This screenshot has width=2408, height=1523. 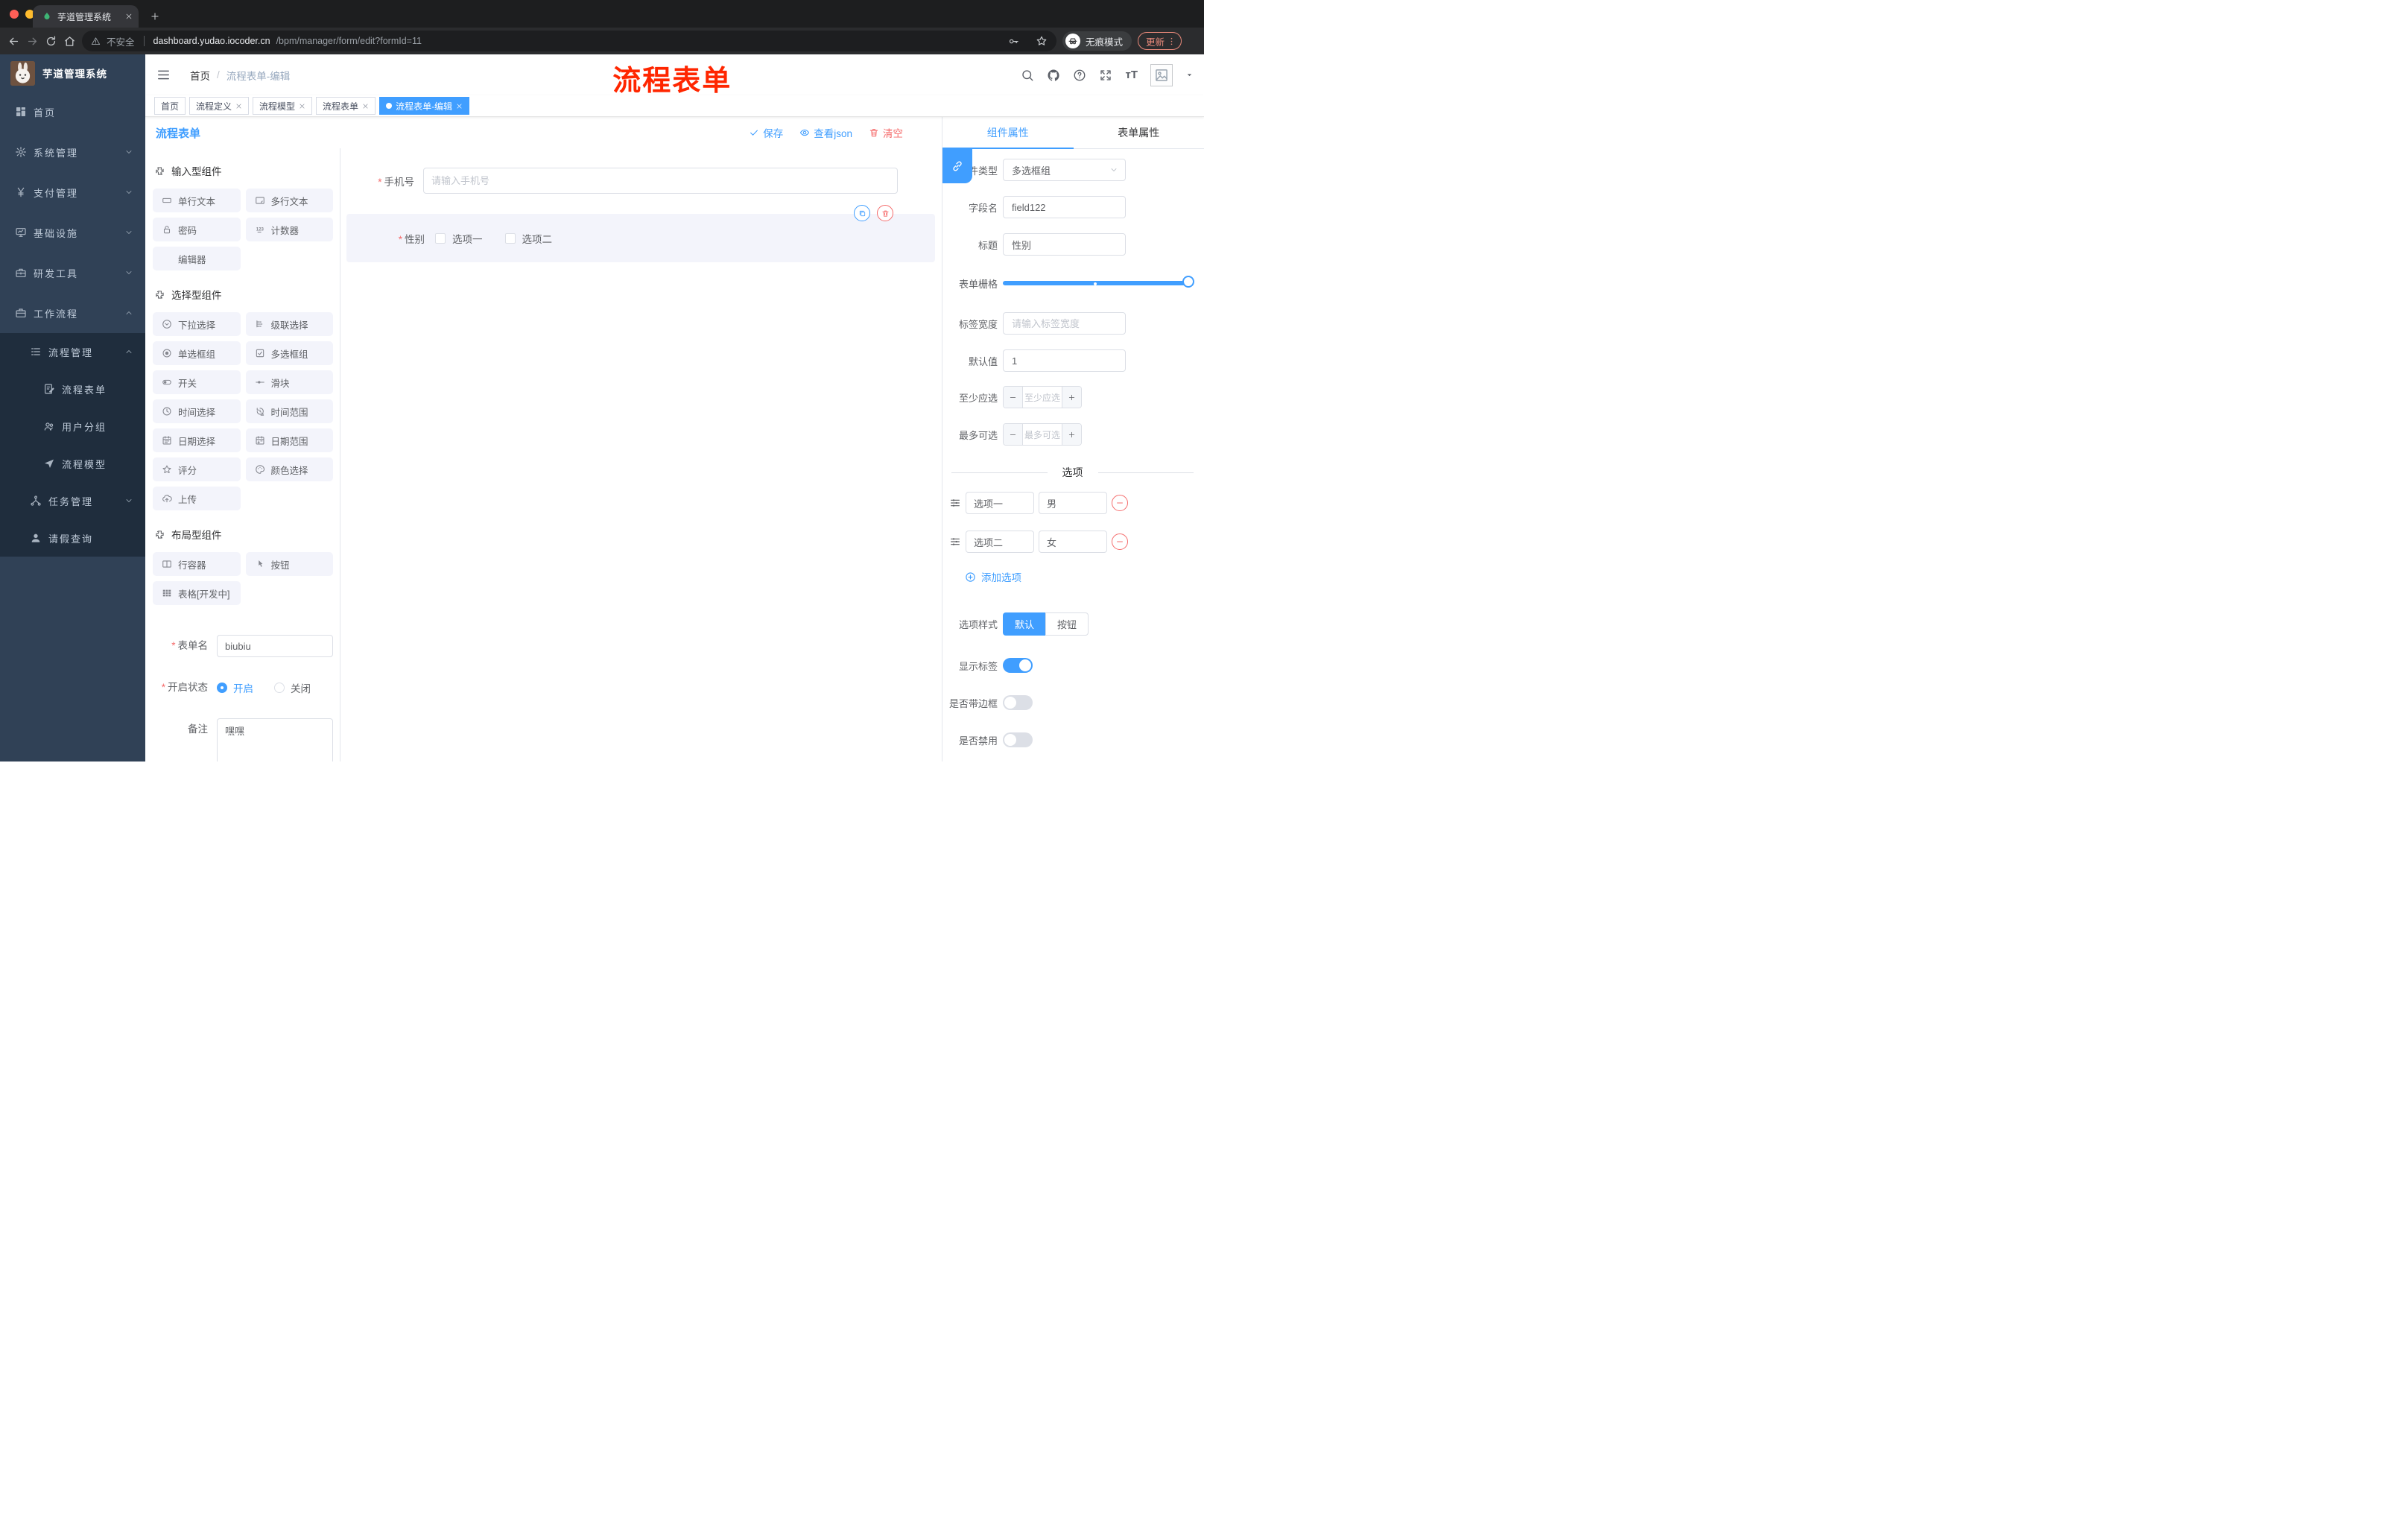 I want to click on link-tab-button, so click(x=957, y=166).